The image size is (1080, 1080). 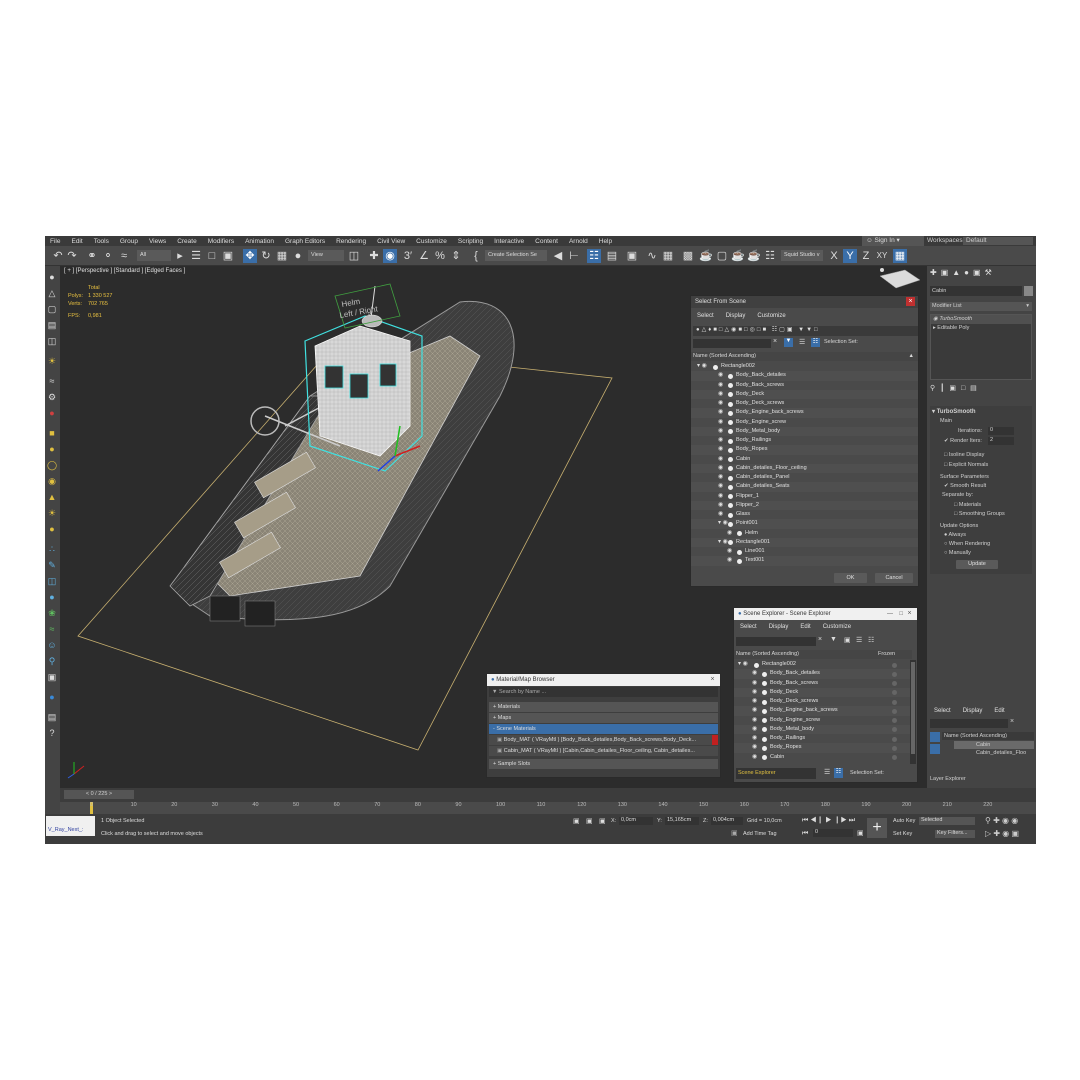 What do you see at coordinates (804, 366) in the screenshot?
I see `tree-row: ▾ ◉ Rectangle002` at bounding box center [804, 366].